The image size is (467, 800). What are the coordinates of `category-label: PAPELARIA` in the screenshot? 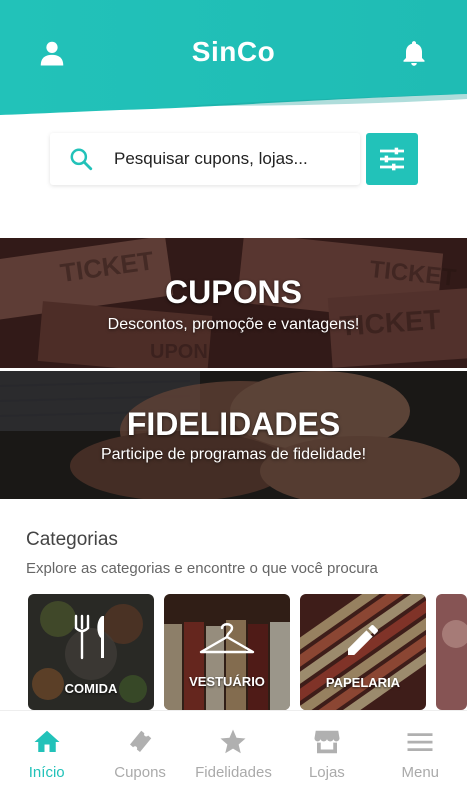 It's located at (363, 682).